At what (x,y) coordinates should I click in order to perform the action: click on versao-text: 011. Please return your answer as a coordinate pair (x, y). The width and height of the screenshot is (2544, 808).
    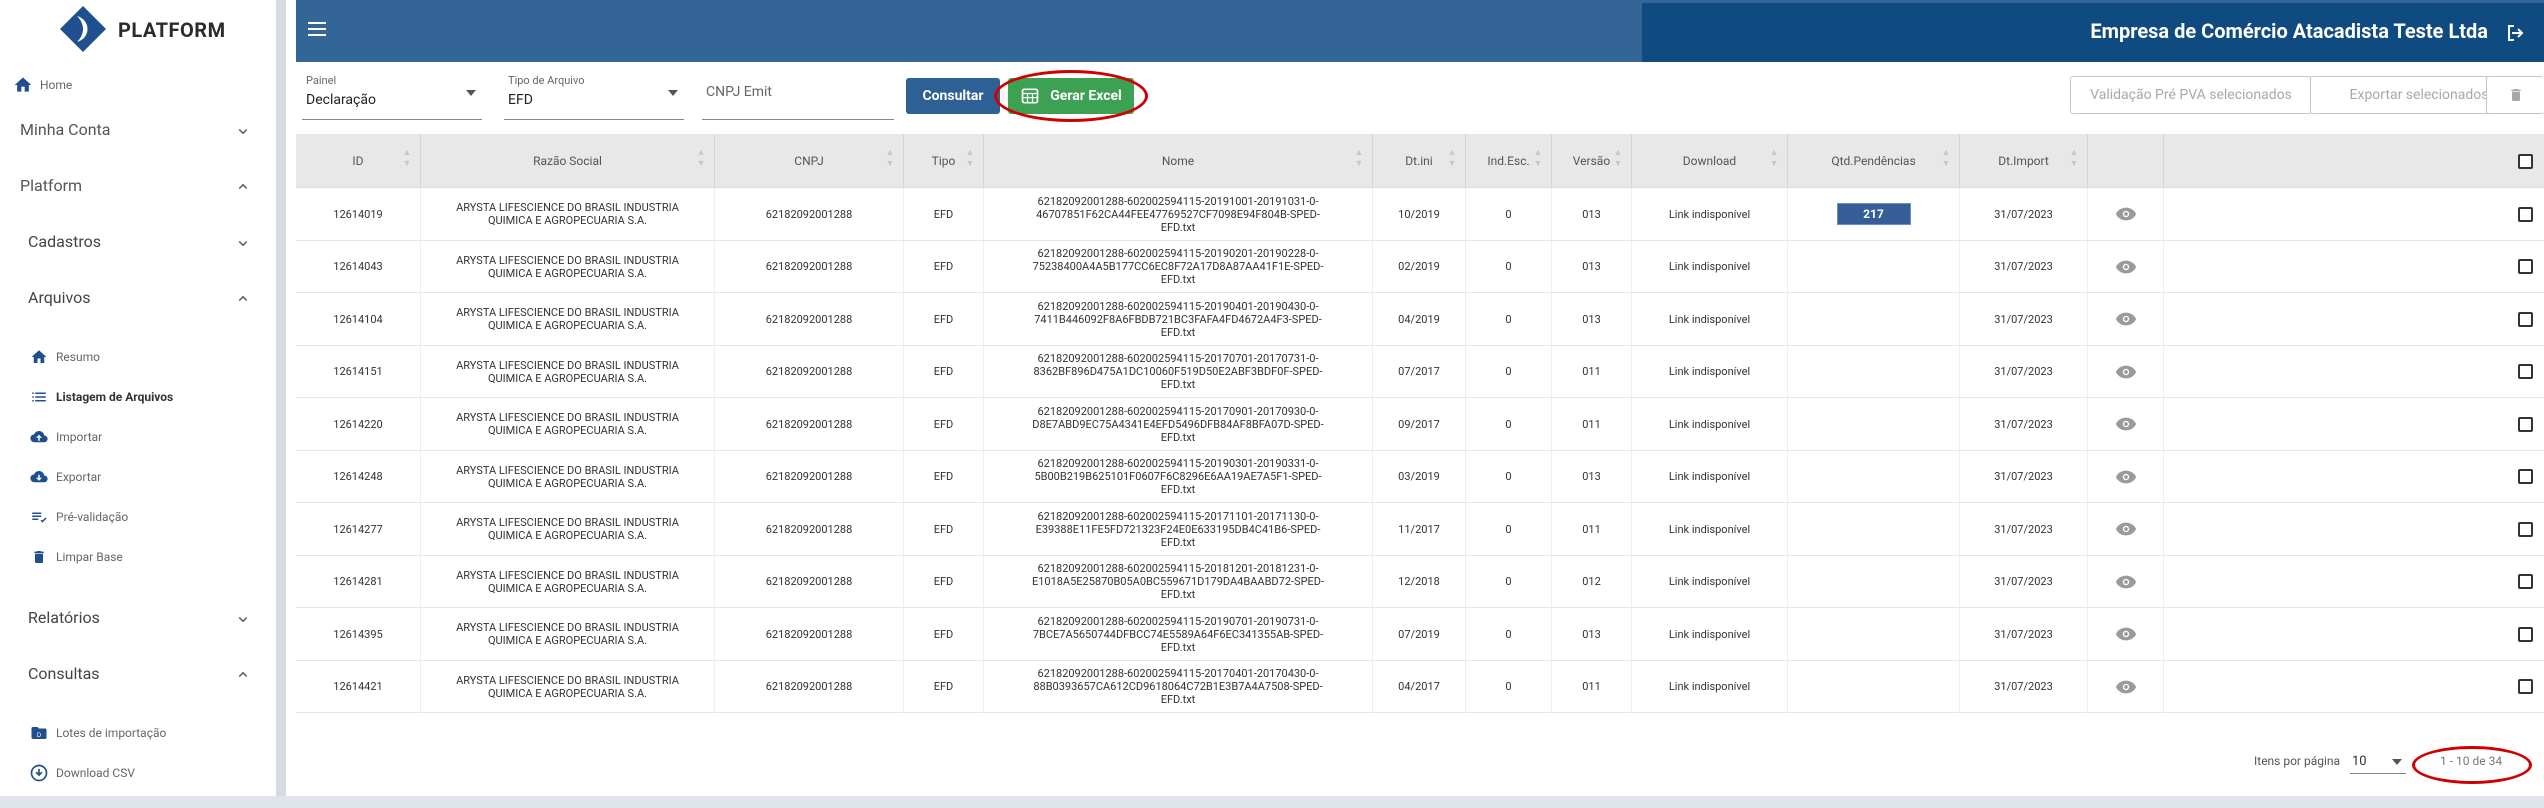
    Looking at the image, I should click on (1591, 686).